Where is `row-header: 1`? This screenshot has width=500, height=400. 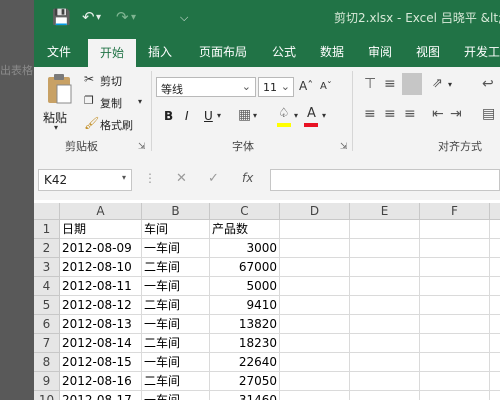 row-header: 1 is located at coordinates (47, 229).